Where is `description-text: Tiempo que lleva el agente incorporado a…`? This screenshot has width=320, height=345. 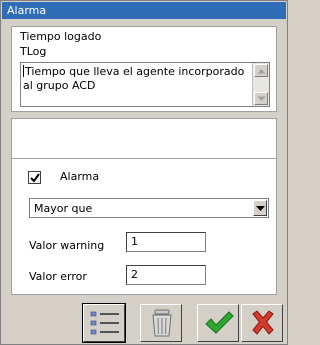
description-text: Tiempo que lleva el agente incorporado a… is located at coordinates (135, 79).